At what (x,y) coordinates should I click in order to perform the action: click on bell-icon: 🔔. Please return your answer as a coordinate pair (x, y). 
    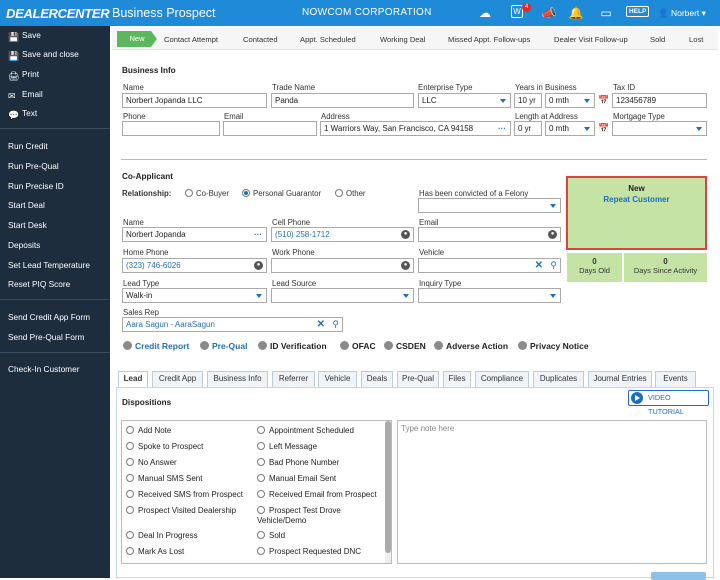
    Looking at the image, I should click on (576, 13).